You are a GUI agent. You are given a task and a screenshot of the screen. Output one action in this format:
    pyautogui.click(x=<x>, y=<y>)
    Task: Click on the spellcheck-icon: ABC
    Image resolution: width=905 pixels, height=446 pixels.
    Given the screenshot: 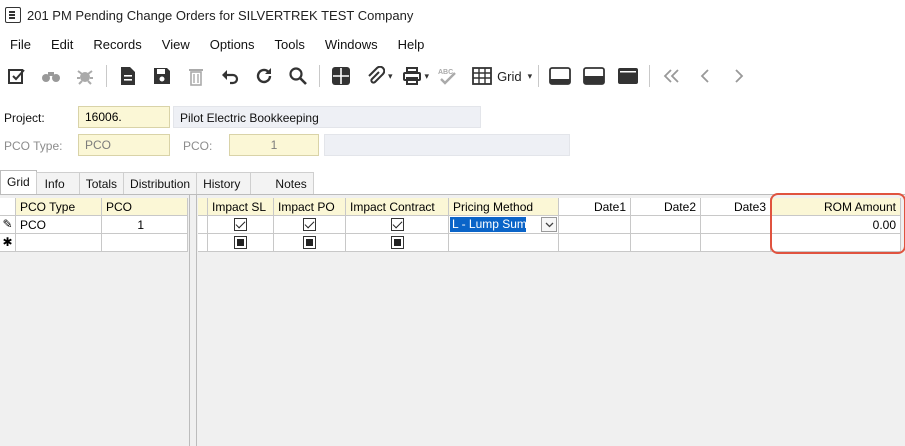 What is the action you would take?
    pyautogui.click(x=448, y=76)
    